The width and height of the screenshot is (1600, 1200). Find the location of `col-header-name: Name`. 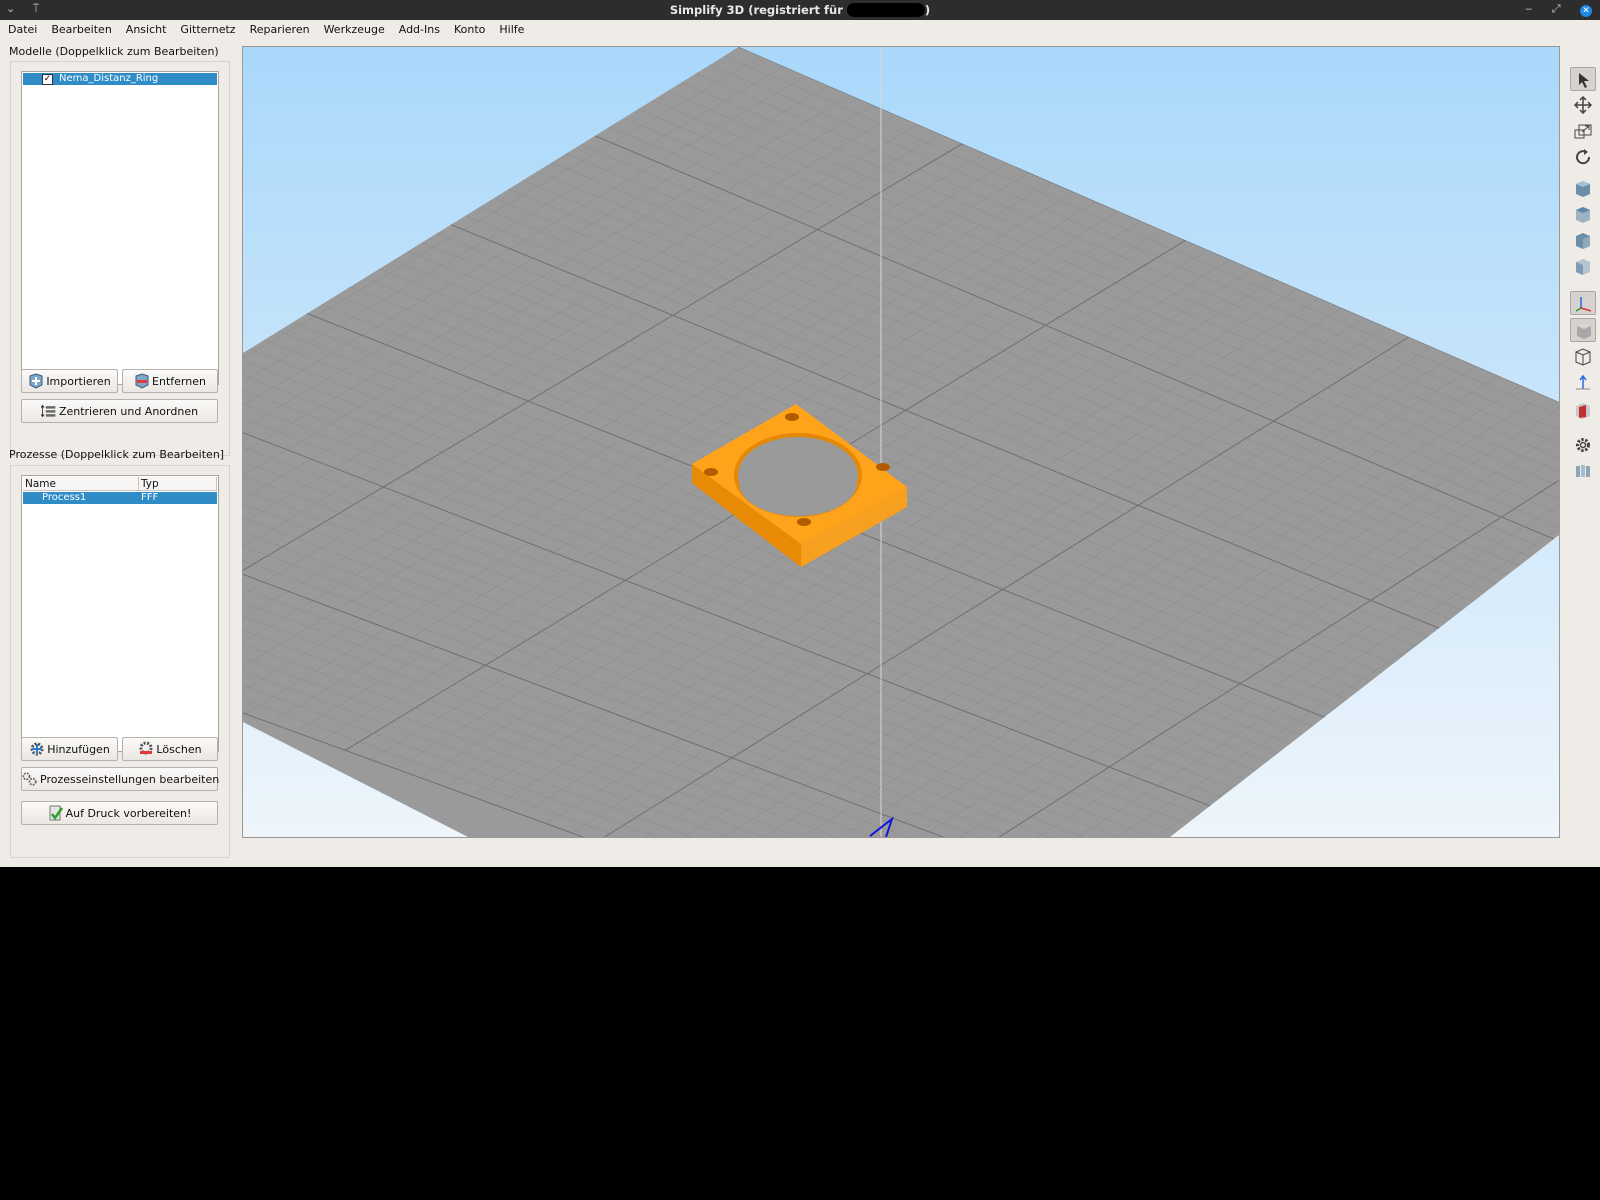

col-header-name: Name is located at coordinates (81, 484).